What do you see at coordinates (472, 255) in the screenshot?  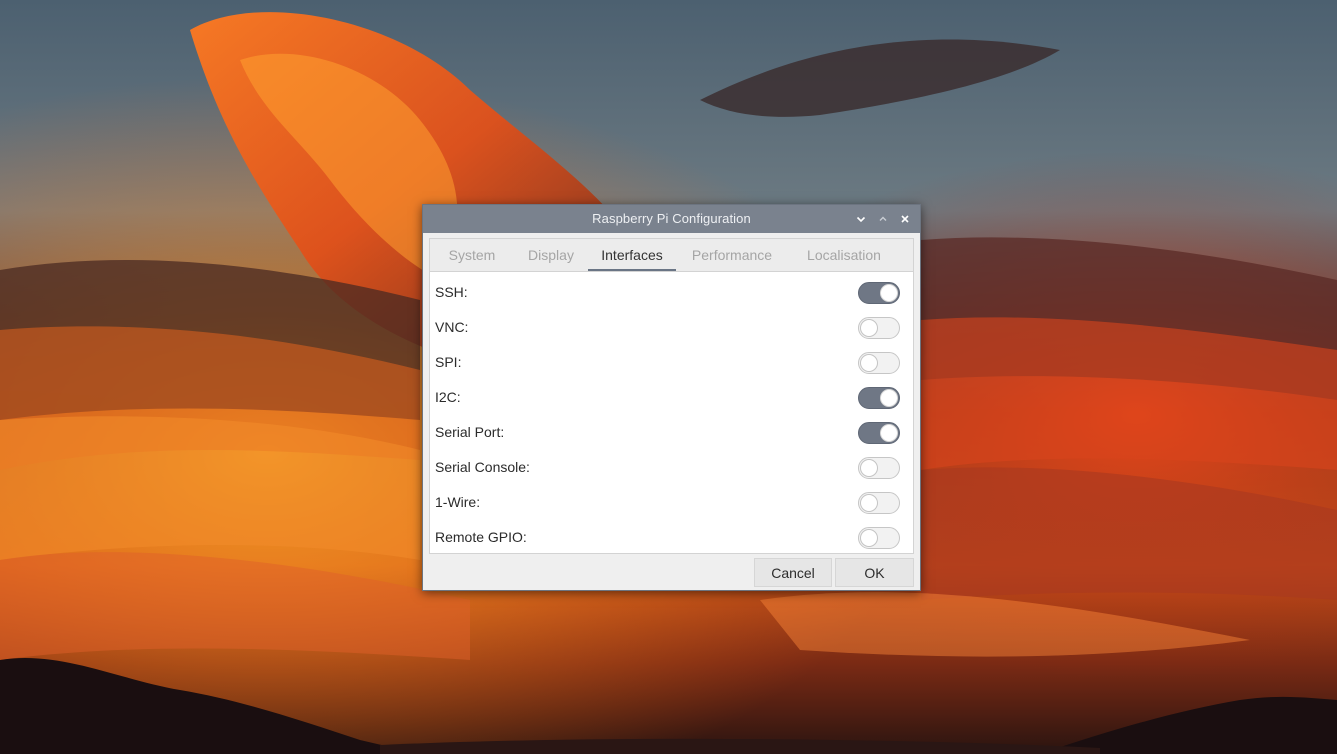 I see `tab-system: System` at bounding box center [472, 255].